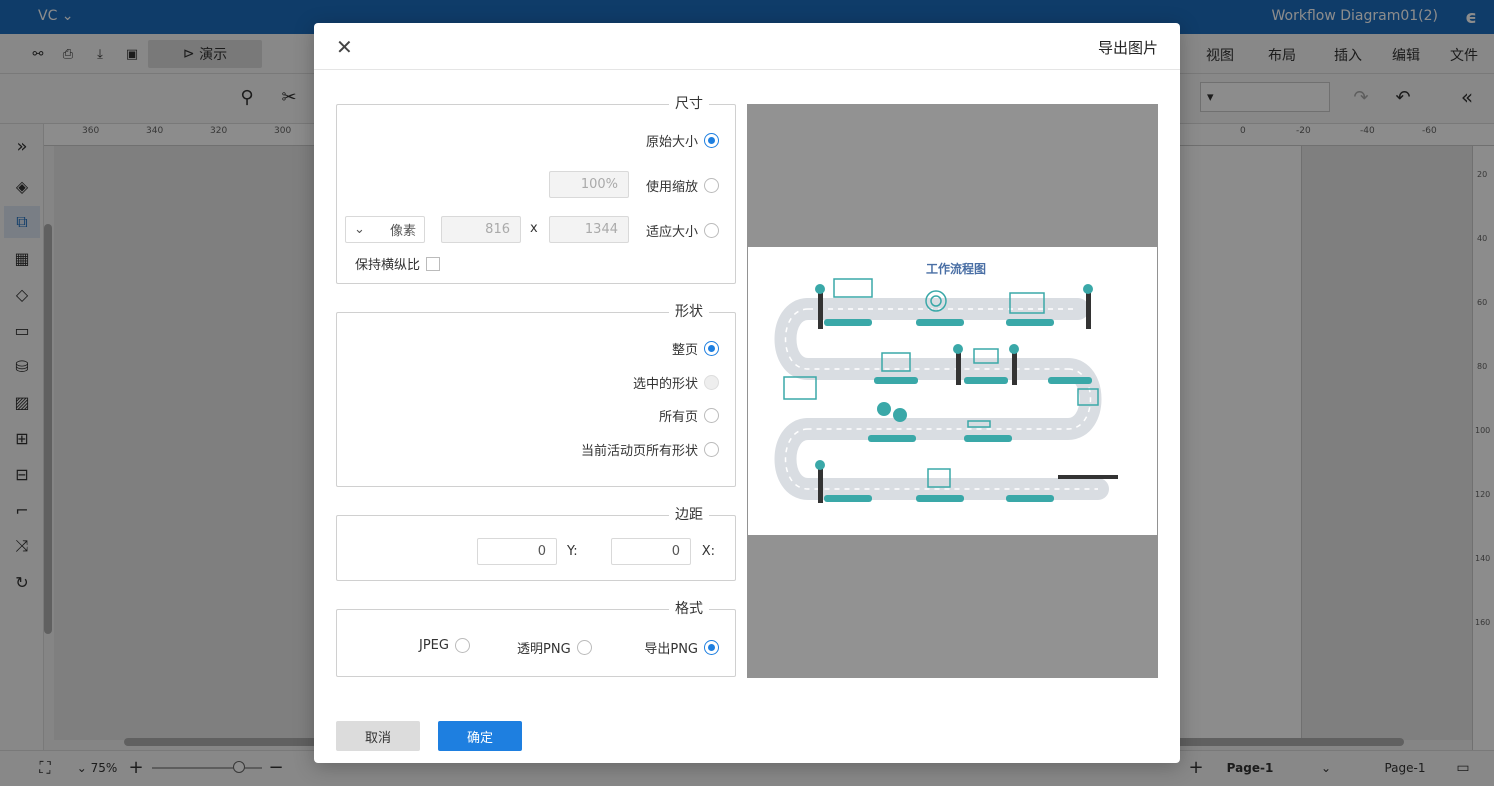 The width and height of the screenshot is (1494, 786). Describe the element at coordinates (711, 140) in the screenshot. I see `radio-original` at that location.